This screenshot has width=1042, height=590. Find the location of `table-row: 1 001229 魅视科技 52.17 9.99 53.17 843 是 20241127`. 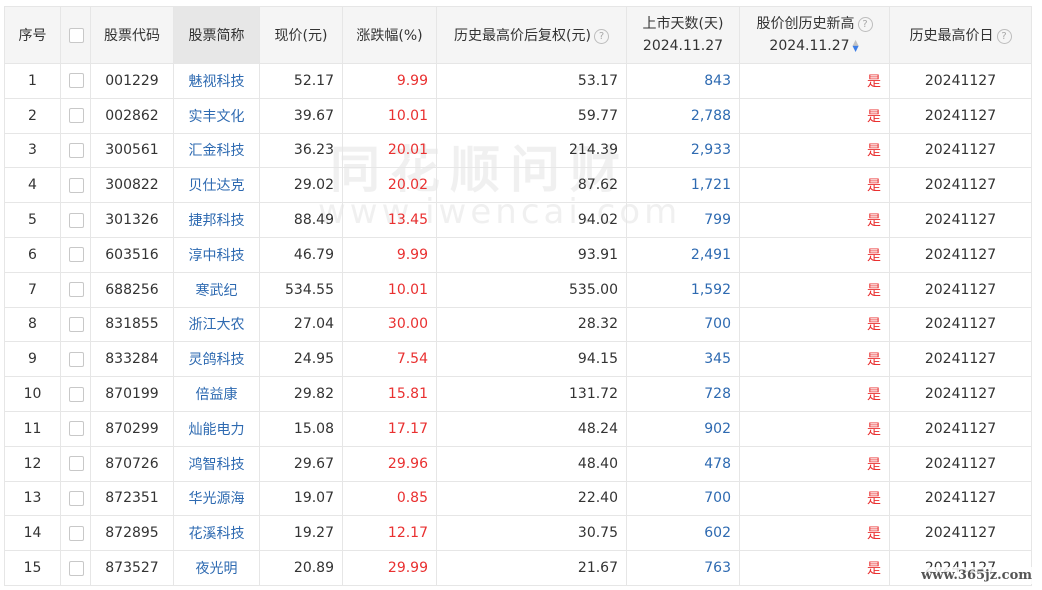

table-row: 1 001229 魅视科技 52.17 9.99 53.17 843 是 20241127 is located at coordinates (518, 81).